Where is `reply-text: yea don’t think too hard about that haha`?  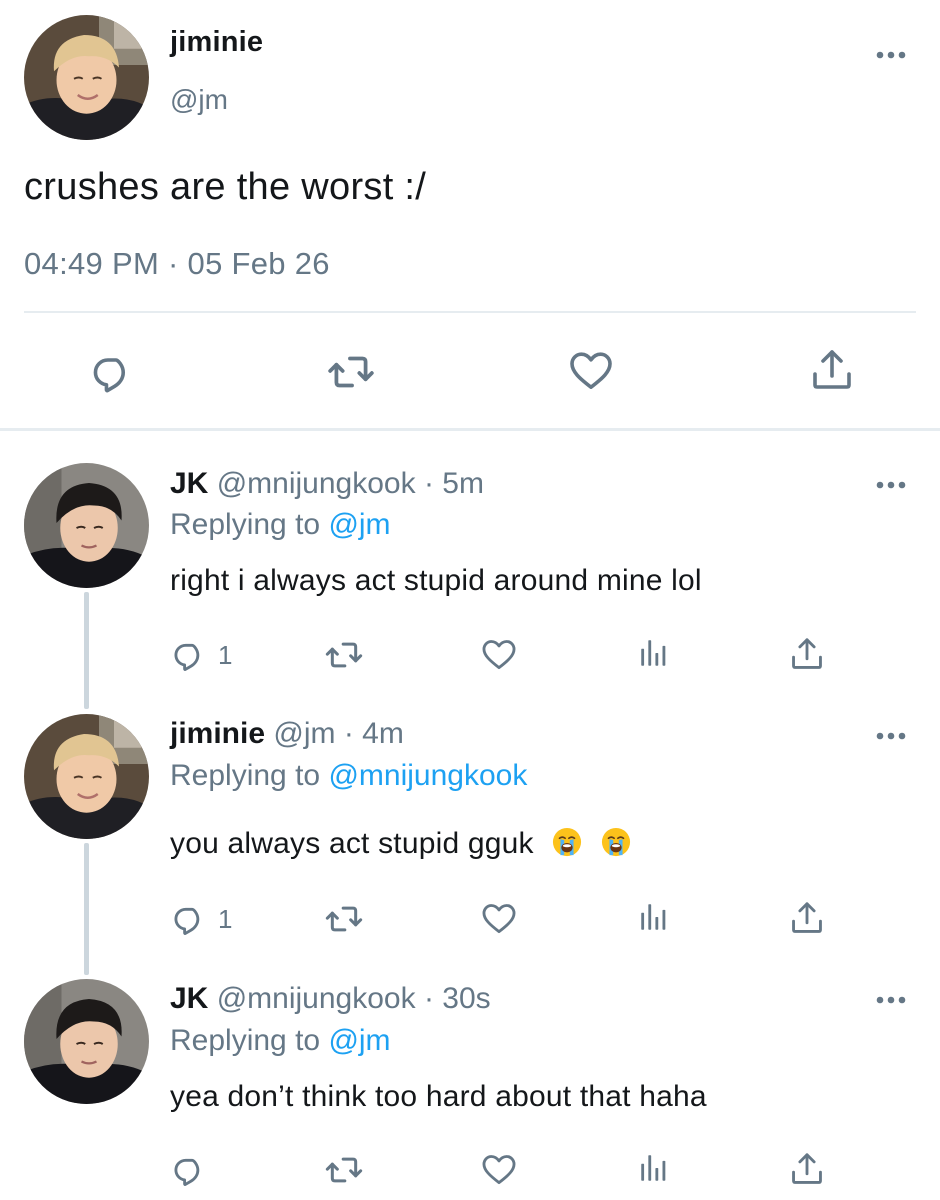 reply-text: yea don’t think too hard about that haha is located at coordinates (438, 1096).